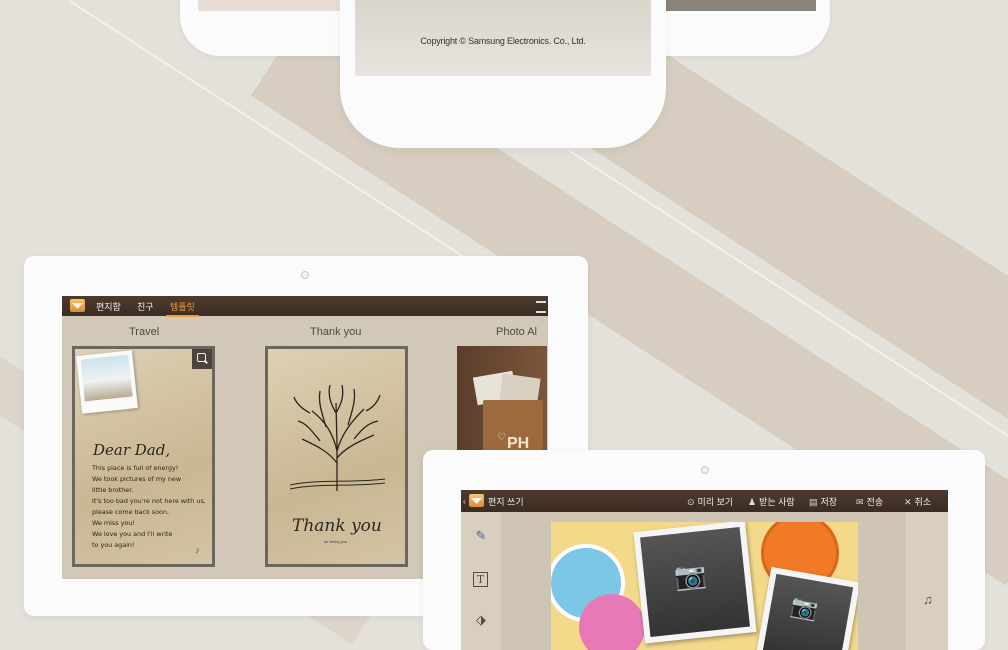  Describe the element at coordinates (197, 550) in the screenshot. I see `music-note-icon: ♪` at that location.